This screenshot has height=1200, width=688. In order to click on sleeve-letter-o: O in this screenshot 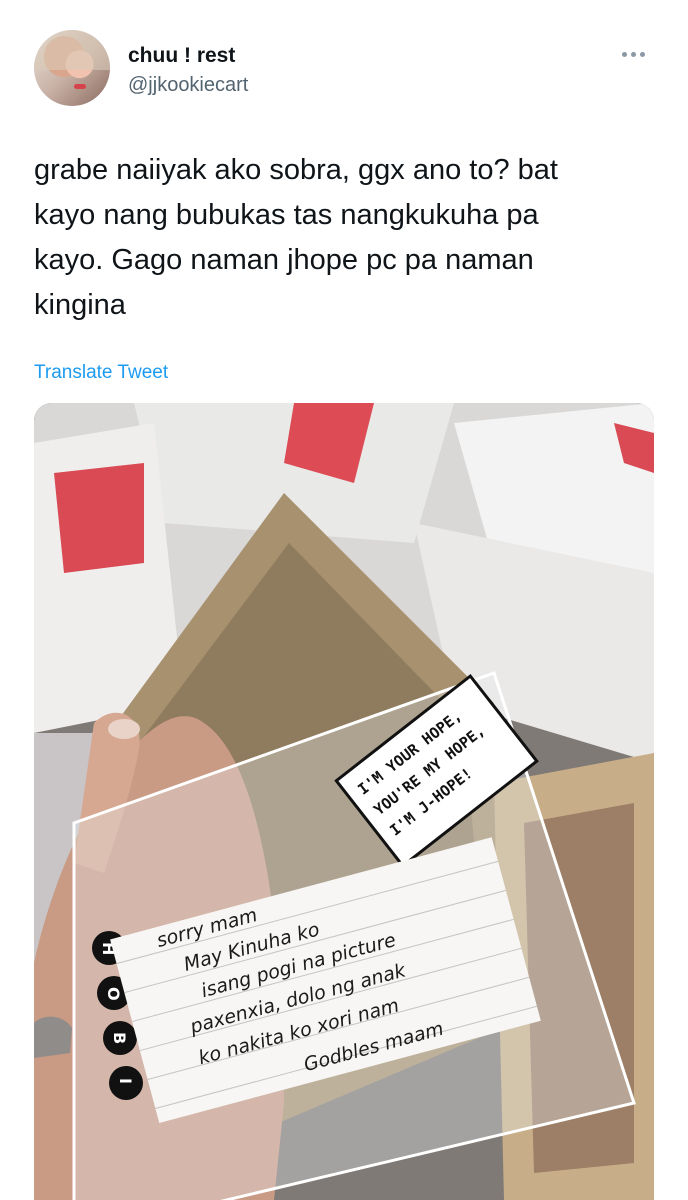, I will do `click(113, 994)`.